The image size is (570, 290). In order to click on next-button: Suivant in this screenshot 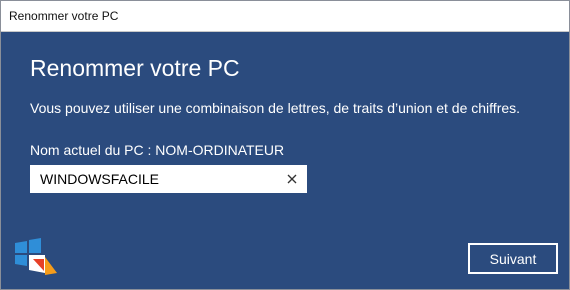, I will do `click(513, 258)`.